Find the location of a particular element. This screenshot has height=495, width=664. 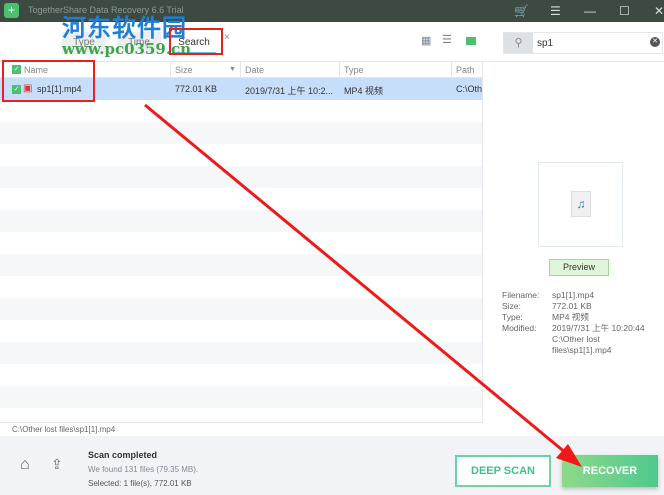

highlight-box-file is located at coordinates (48, 81).